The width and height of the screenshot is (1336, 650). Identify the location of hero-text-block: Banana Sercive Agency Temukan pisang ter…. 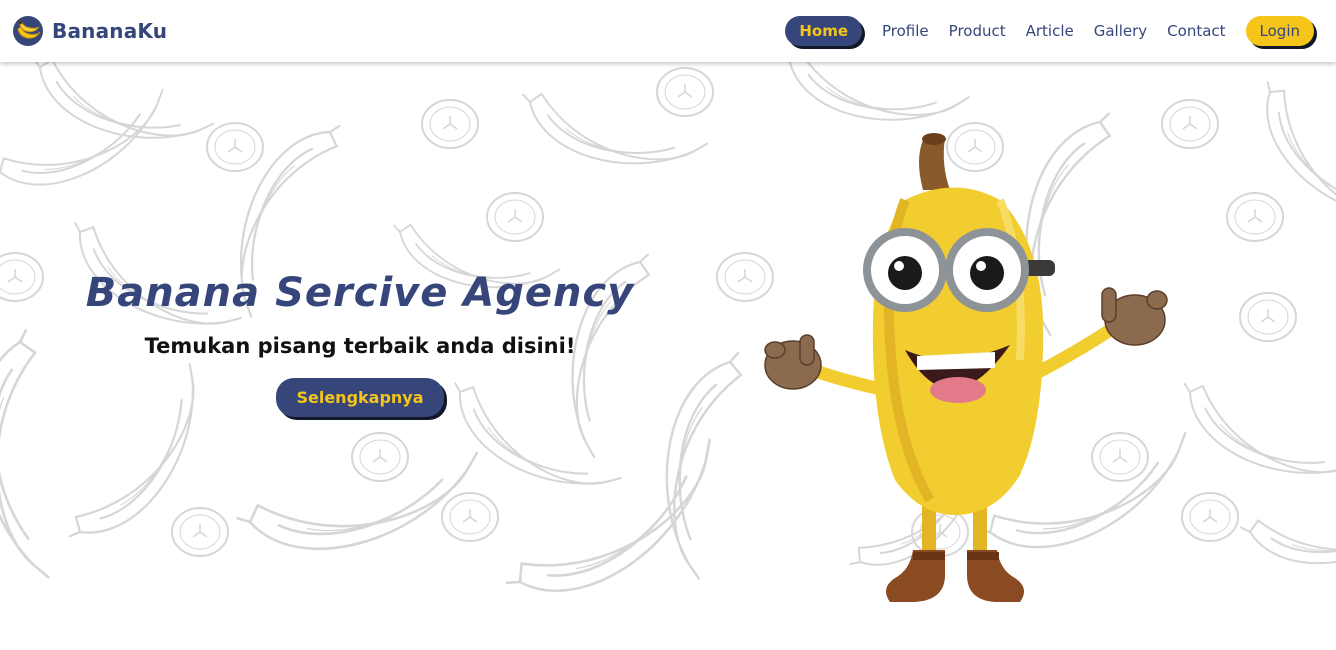
(360, 343).